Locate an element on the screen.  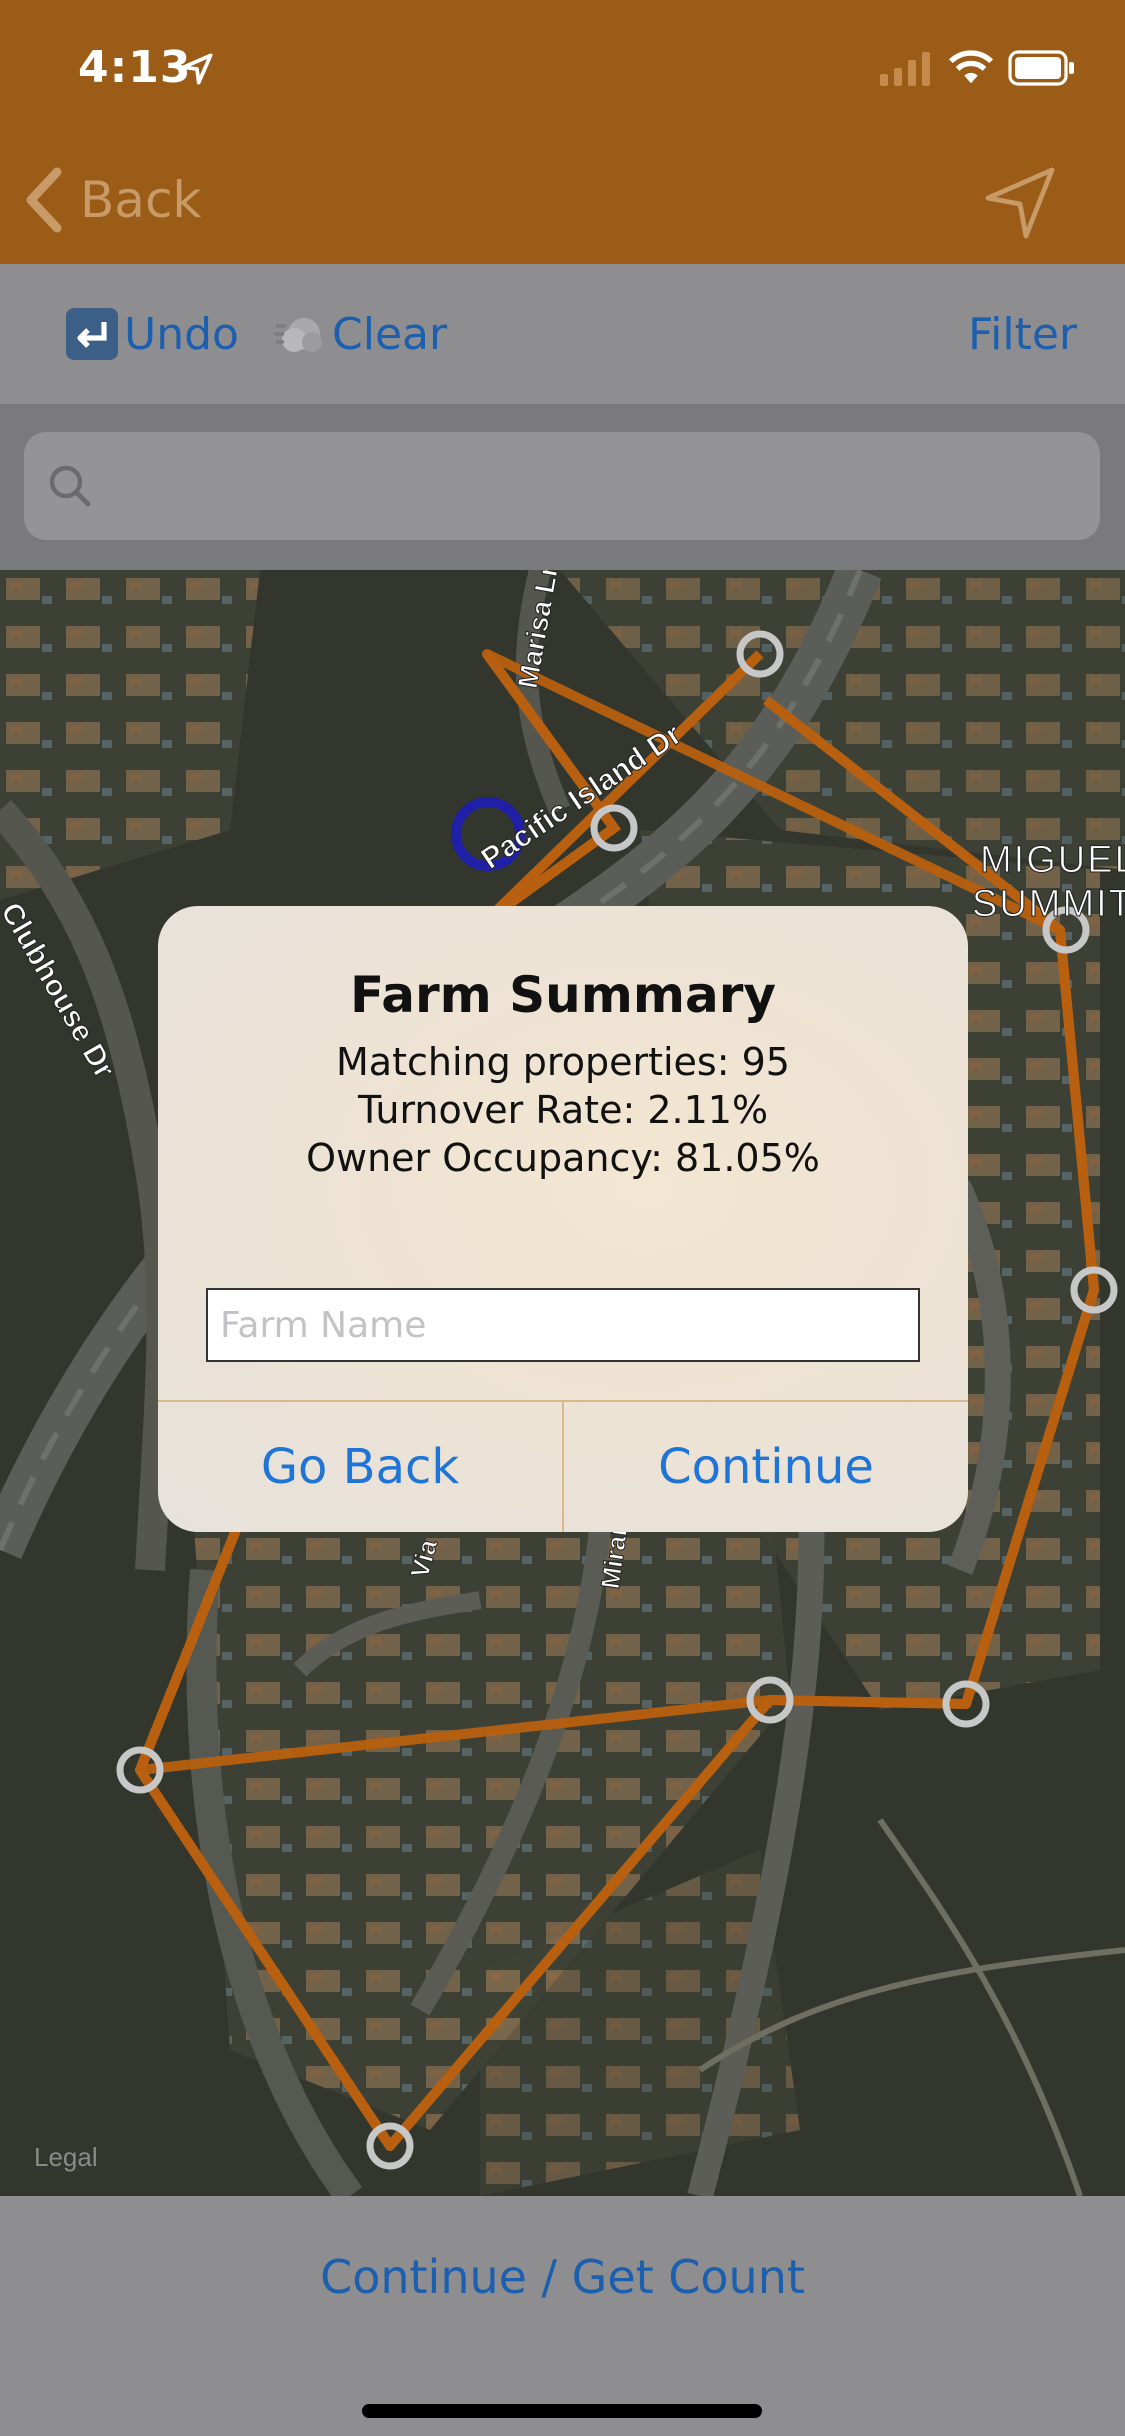
drawing-toolbar: Undo Clear Filter is located at coordinates (562, 334).